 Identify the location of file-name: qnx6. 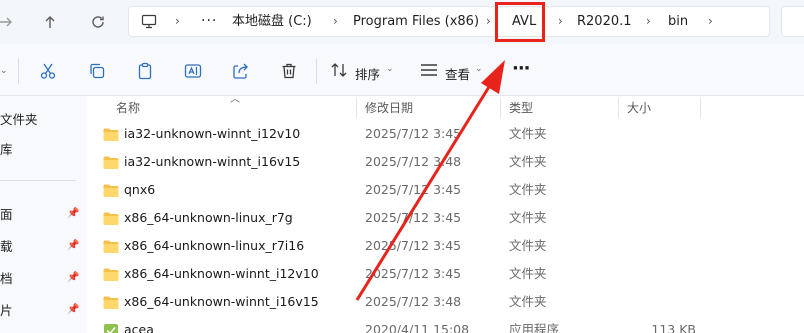
(140, 189).